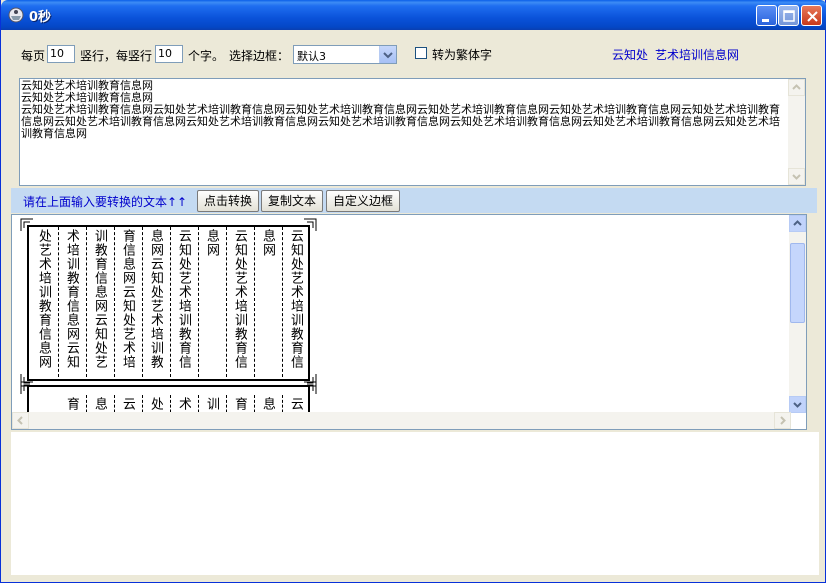  I want to click on output-horizontal-scrollbar, so click(401, 420).